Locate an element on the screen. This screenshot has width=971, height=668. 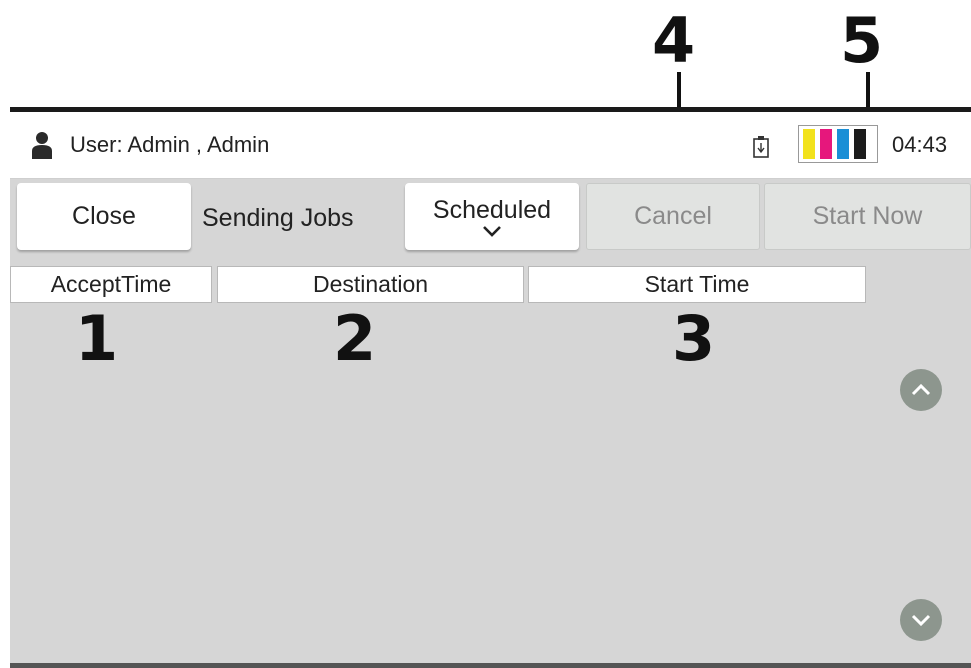
callout-2: 2 is located at coordinates (355, 338).